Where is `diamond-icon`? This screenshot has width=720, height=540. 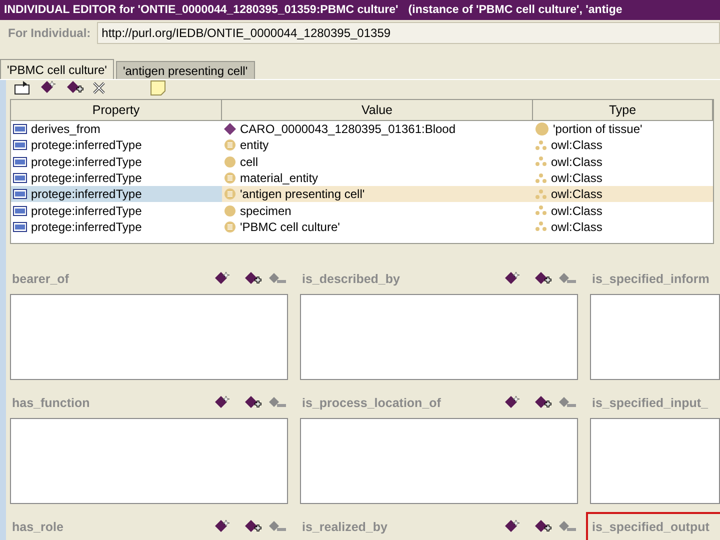
diamond-icon is located at coordinates (230, 129).